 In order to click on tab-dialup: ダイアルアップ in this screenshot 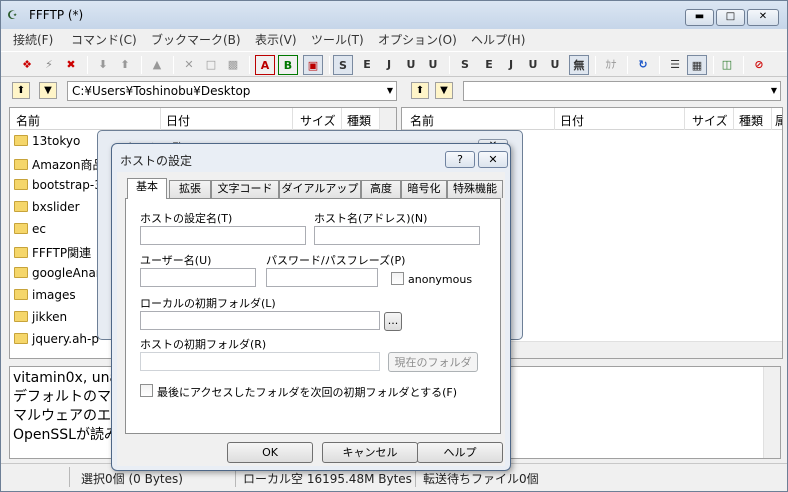, I will do `click(320, 189)`.